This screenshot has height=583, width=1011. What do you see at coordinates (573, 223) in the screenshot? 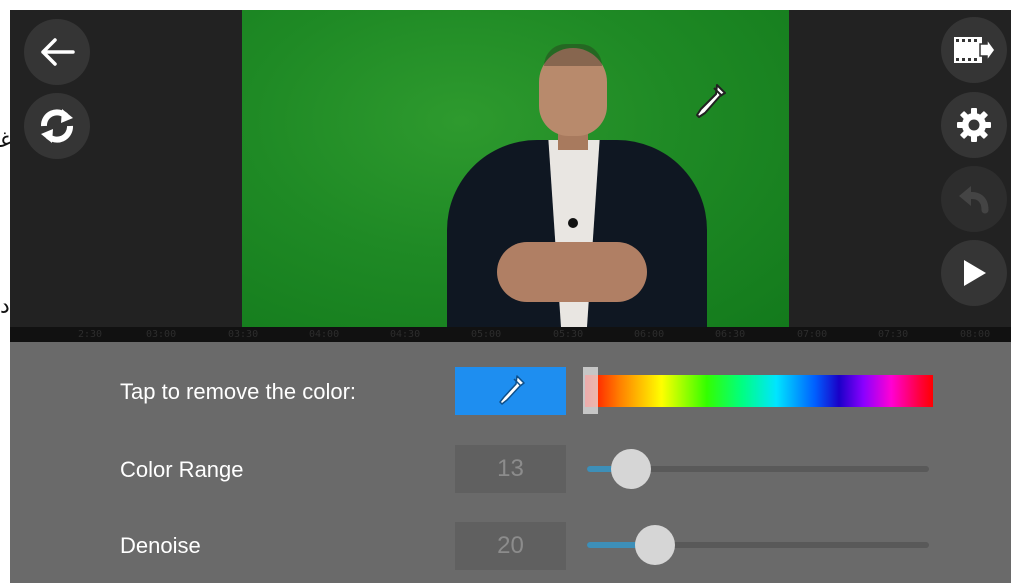
I see `lapel-mic` at bounding box center [573, 223].